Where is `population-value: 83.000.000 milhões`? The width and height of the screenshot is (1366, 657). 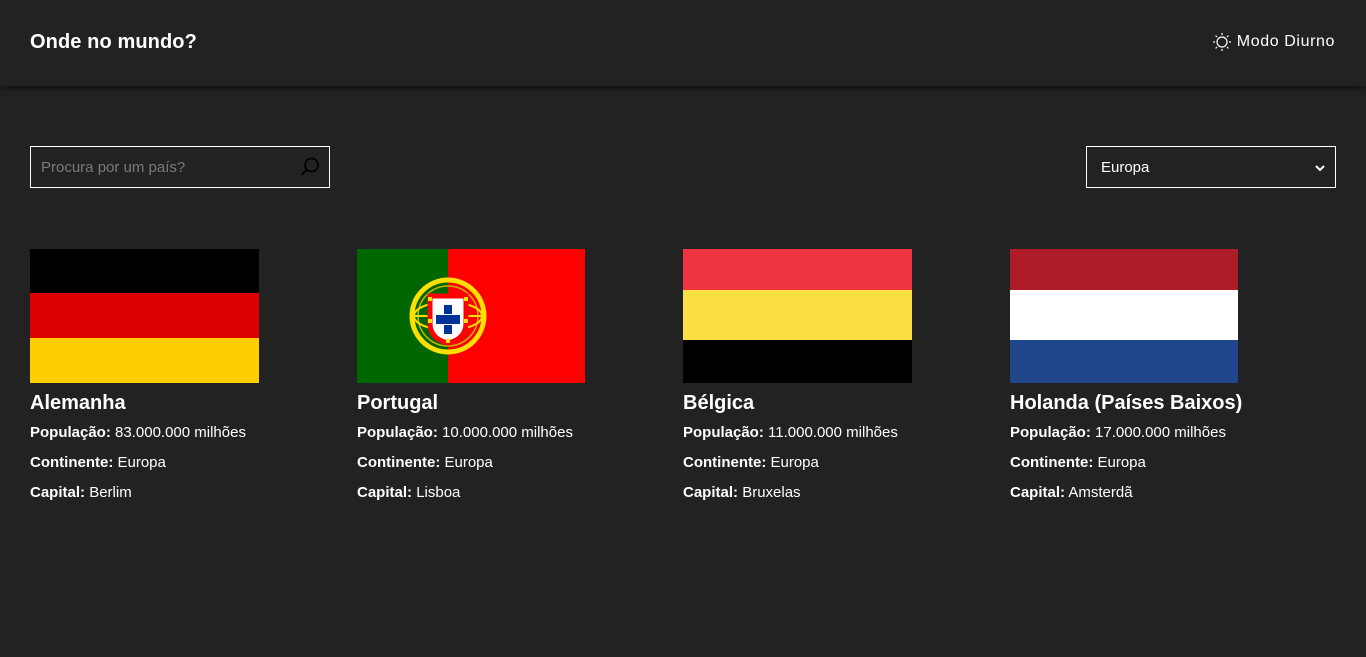
population-value: 83.000.000 milhões is located at coordinates (180, 432).